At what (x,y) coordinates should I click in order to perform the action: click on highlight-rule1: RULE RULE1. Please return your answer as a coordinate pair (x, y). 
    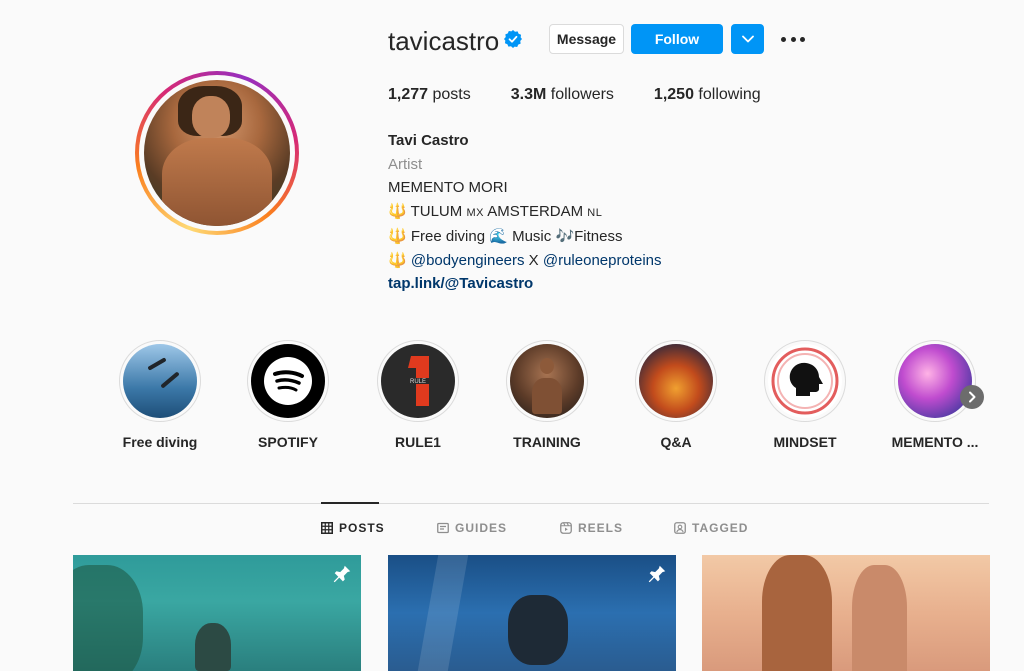
    Looking at the image, I should click on (418, 395).